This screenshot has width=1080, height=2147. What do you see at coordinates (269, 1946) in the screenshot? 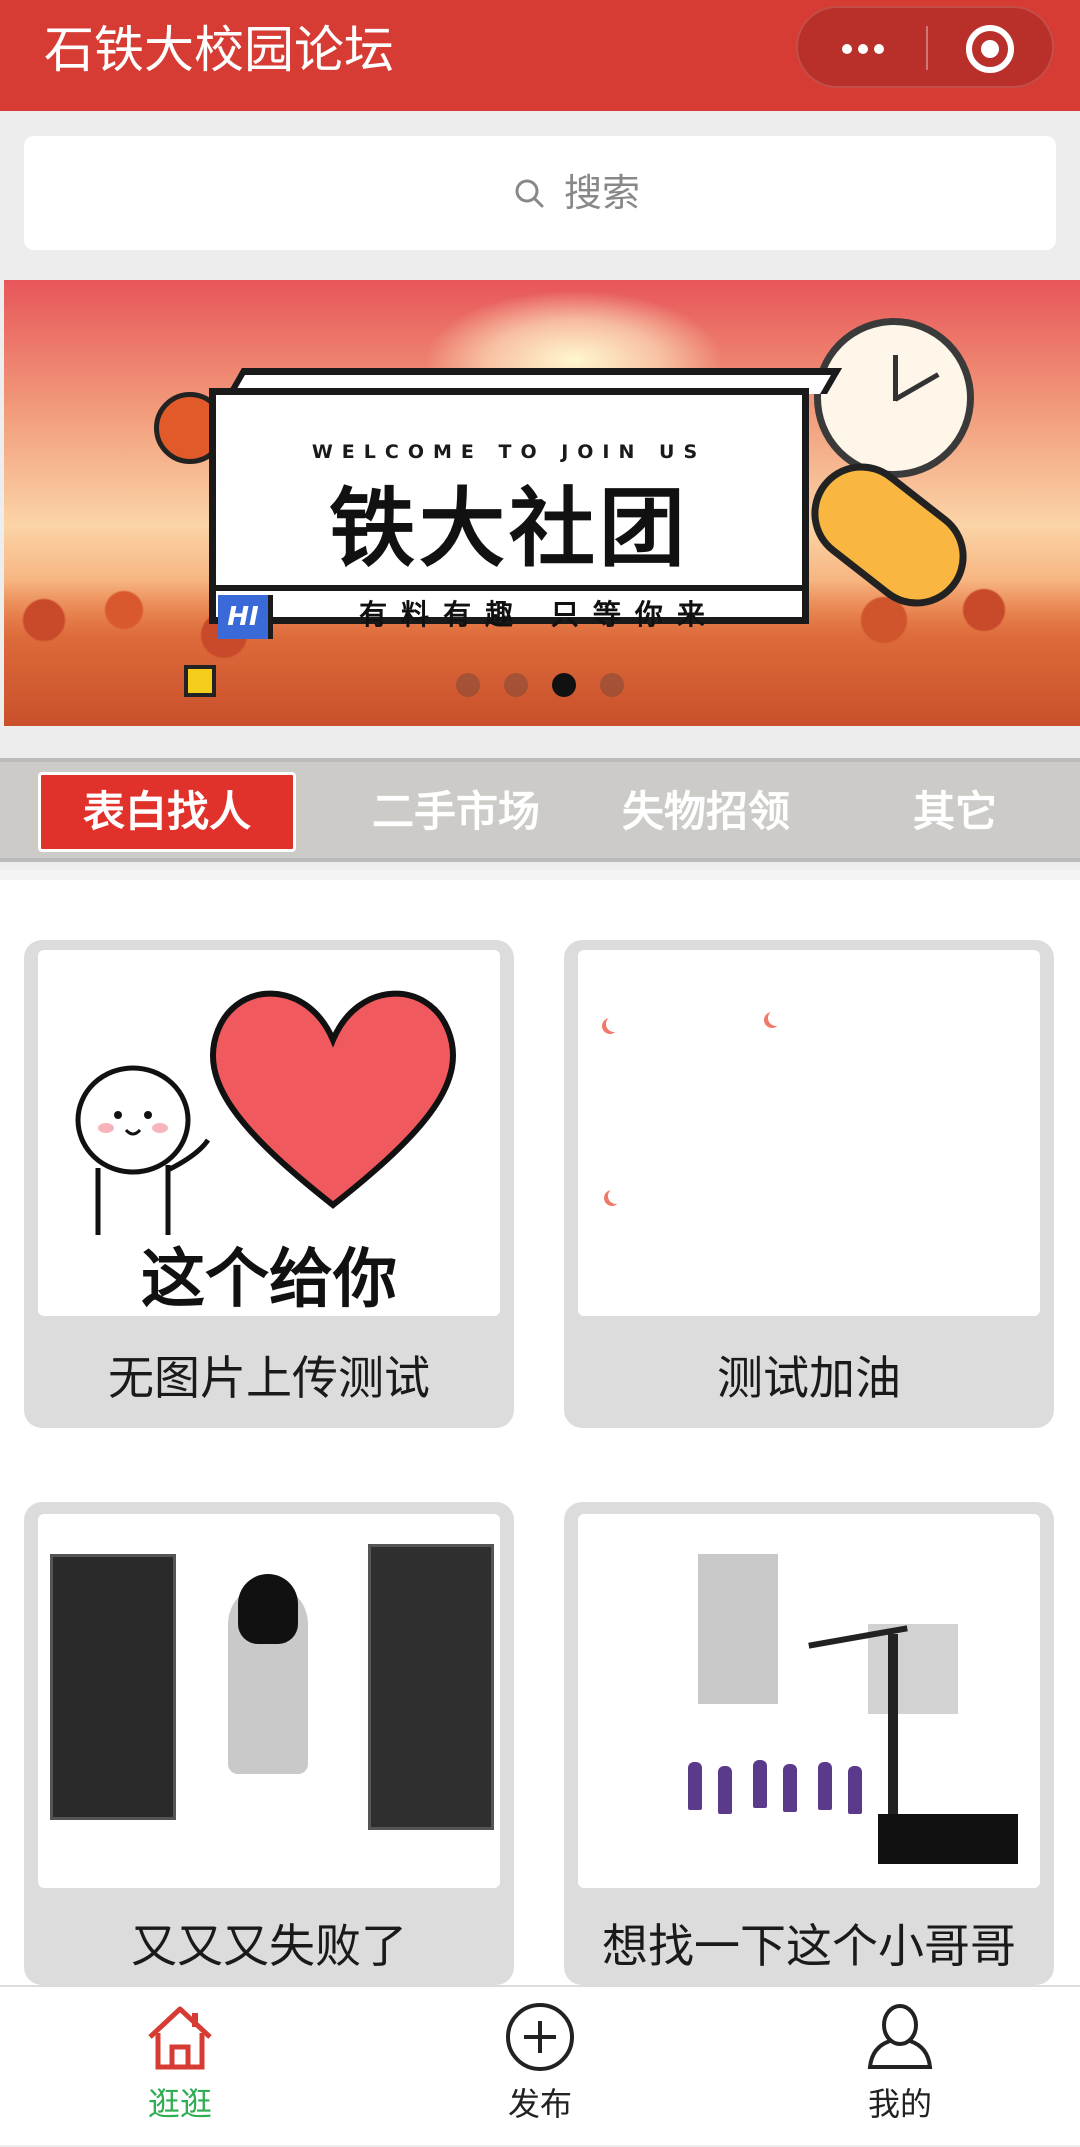
I see `post-title: 又又又失败了` at bounding box center [269, 1946].